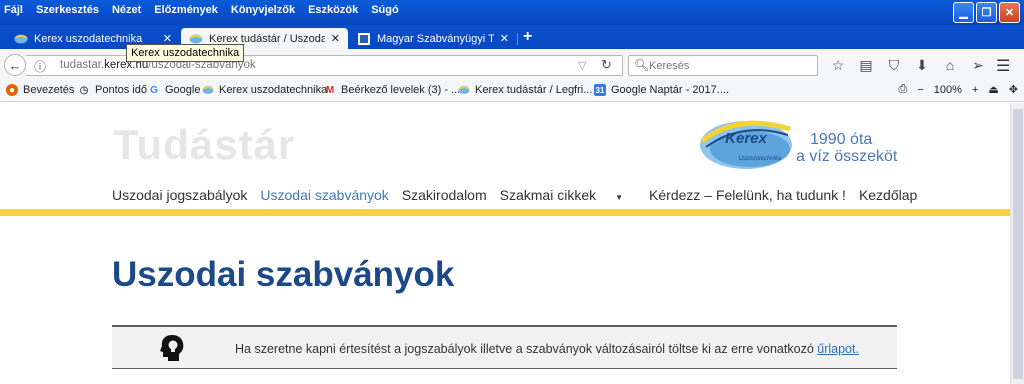 The width and height of the screenshot is (1024, 384). Describe the element at coordinates (324, 195) in the screenshot. I see `nav-uszodai-szabvanyok: Uszodai szabványok` at that location.